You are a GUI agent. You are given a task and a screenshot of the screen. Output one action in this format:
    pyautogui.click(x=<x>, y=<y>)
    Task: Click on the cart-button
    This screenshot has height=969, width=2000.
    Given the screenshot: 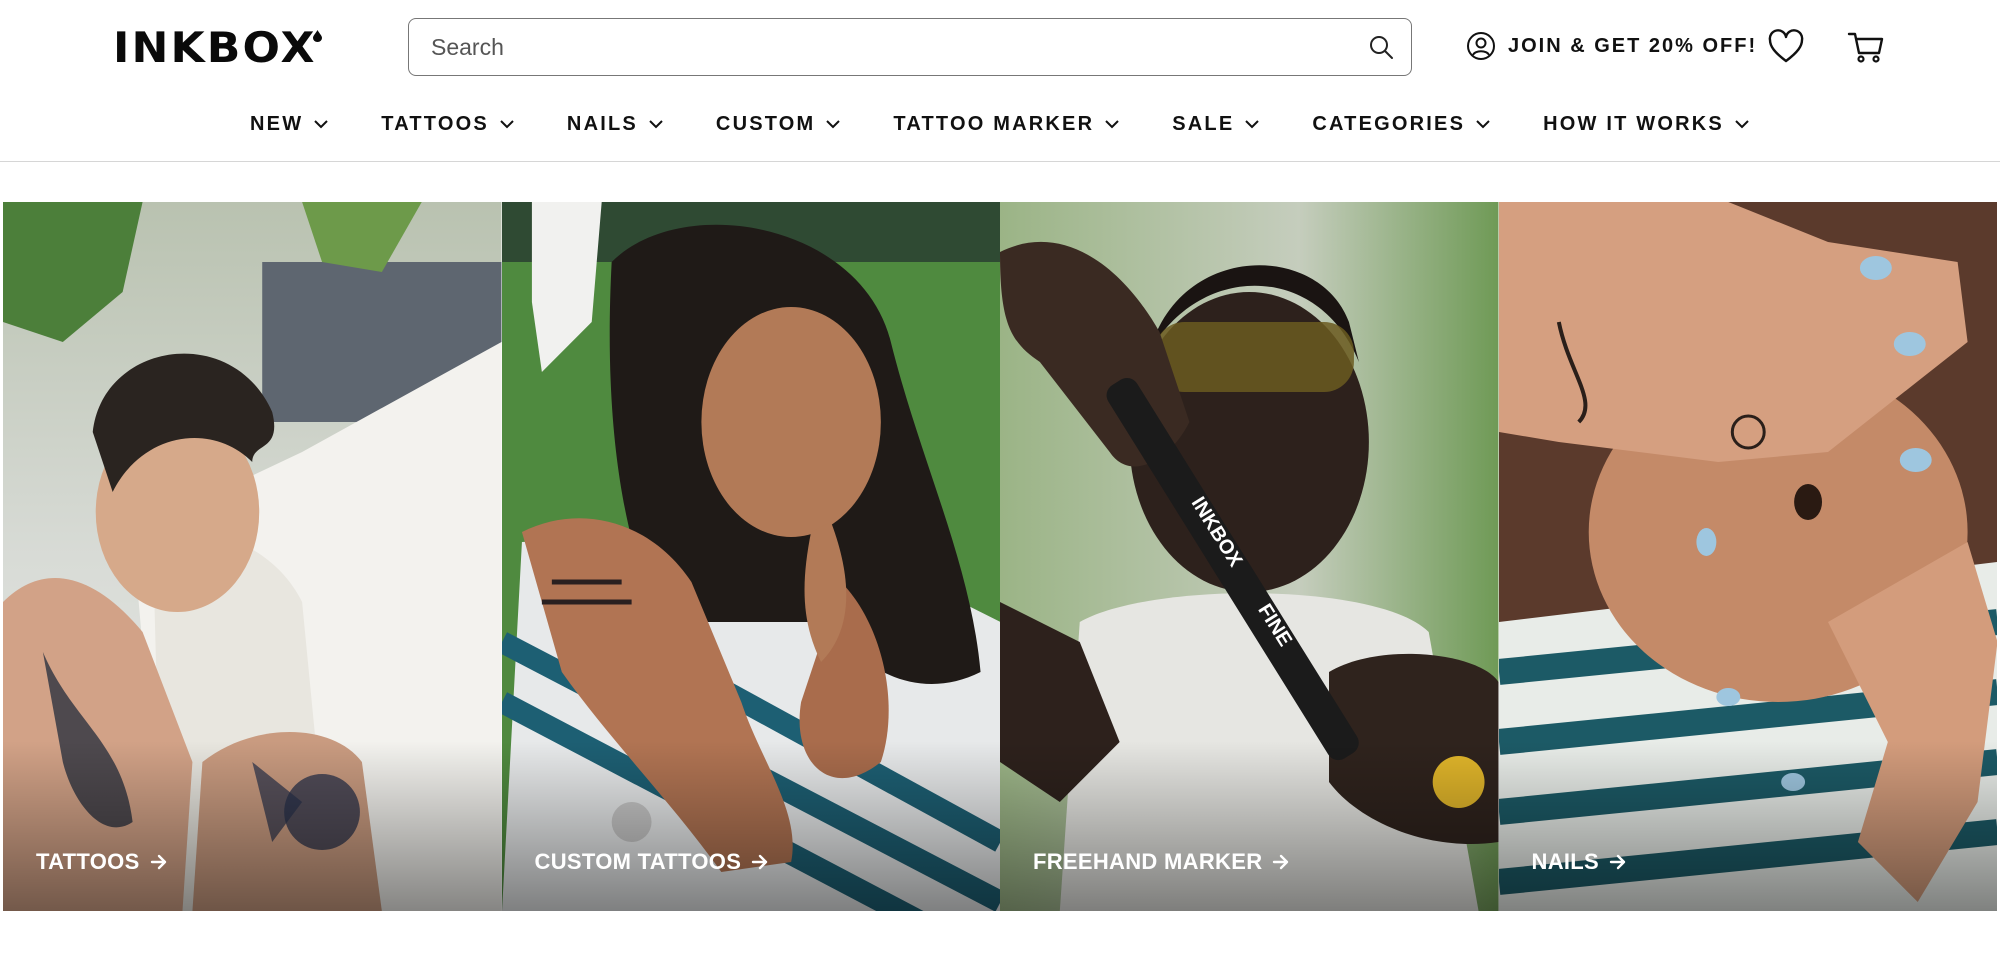 What is the action you would take?
    pyautogui.click(x=1866, y=47)
    